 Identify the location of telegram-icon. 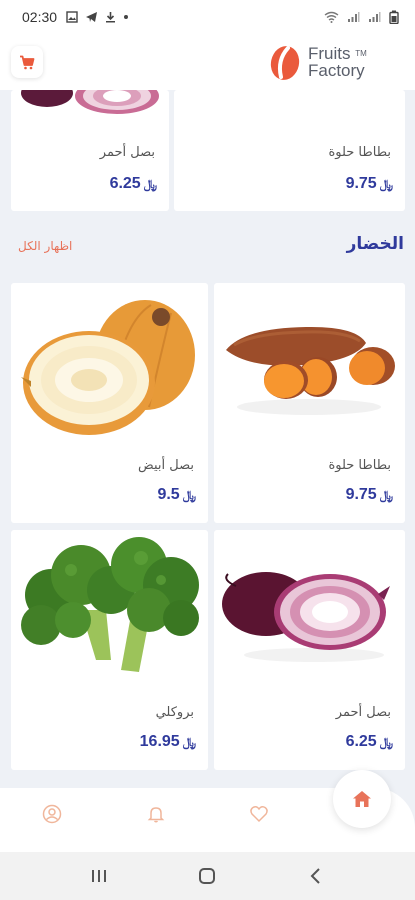
(92, 17).